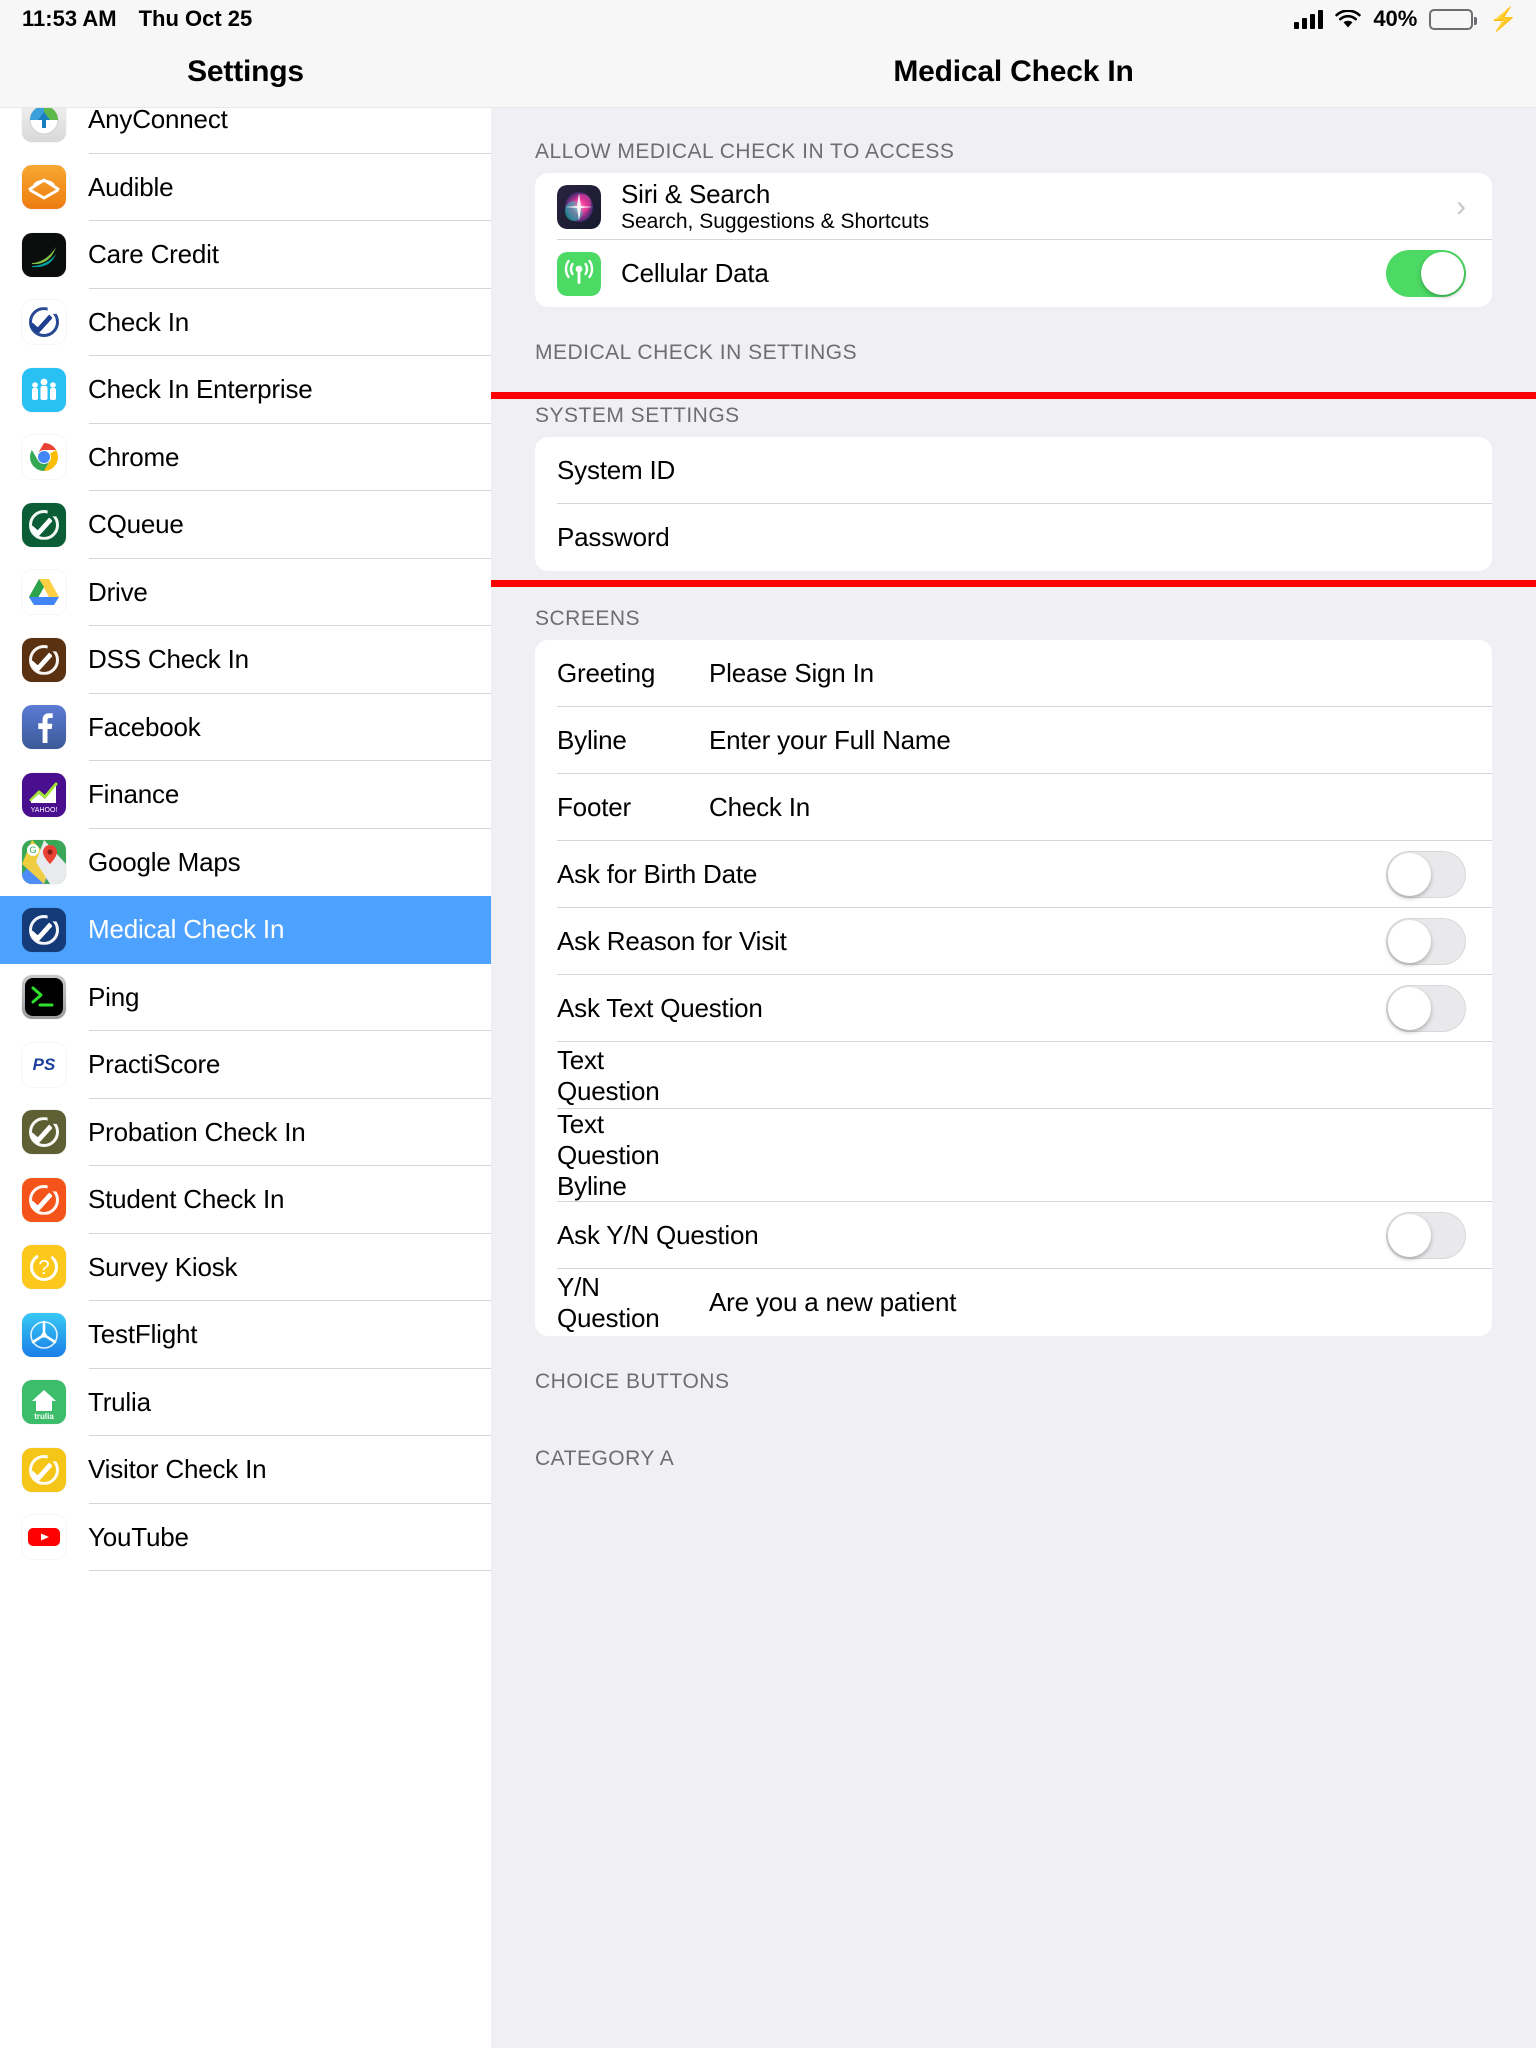 This screenshot has width=1536, height=2048. What do you see at coordinates (1426, 874) in the screenshot?
I see `row-ask-for-birth-date-toggle` at bounding box center [1426, 874].